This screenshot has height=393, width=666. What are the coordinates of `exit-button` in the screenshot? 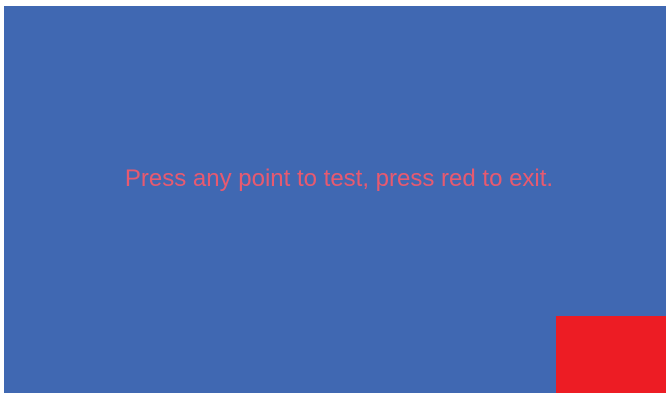 It's located at (611, 354).